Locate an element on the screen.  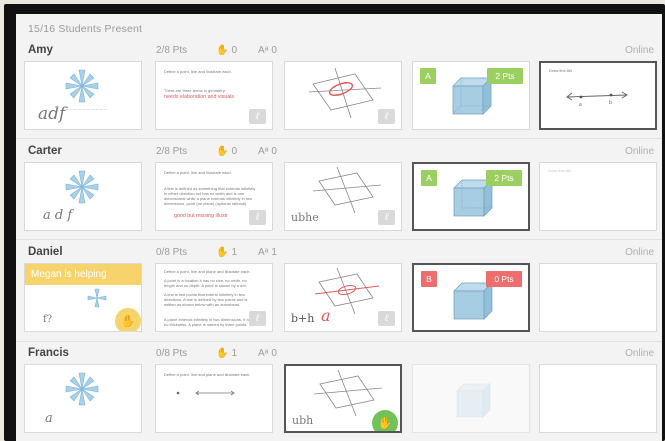
handwritten-answer: ubh is located at coordinates (303, 420).